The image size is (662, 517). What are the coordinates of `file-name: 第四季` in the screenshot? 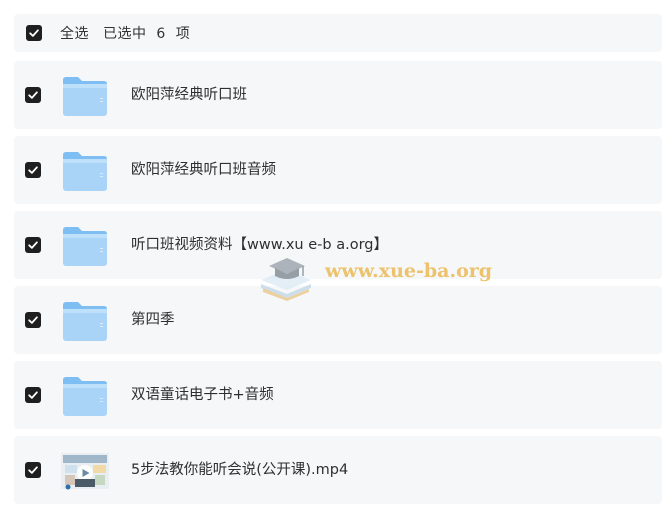 It's located at (153, 320).